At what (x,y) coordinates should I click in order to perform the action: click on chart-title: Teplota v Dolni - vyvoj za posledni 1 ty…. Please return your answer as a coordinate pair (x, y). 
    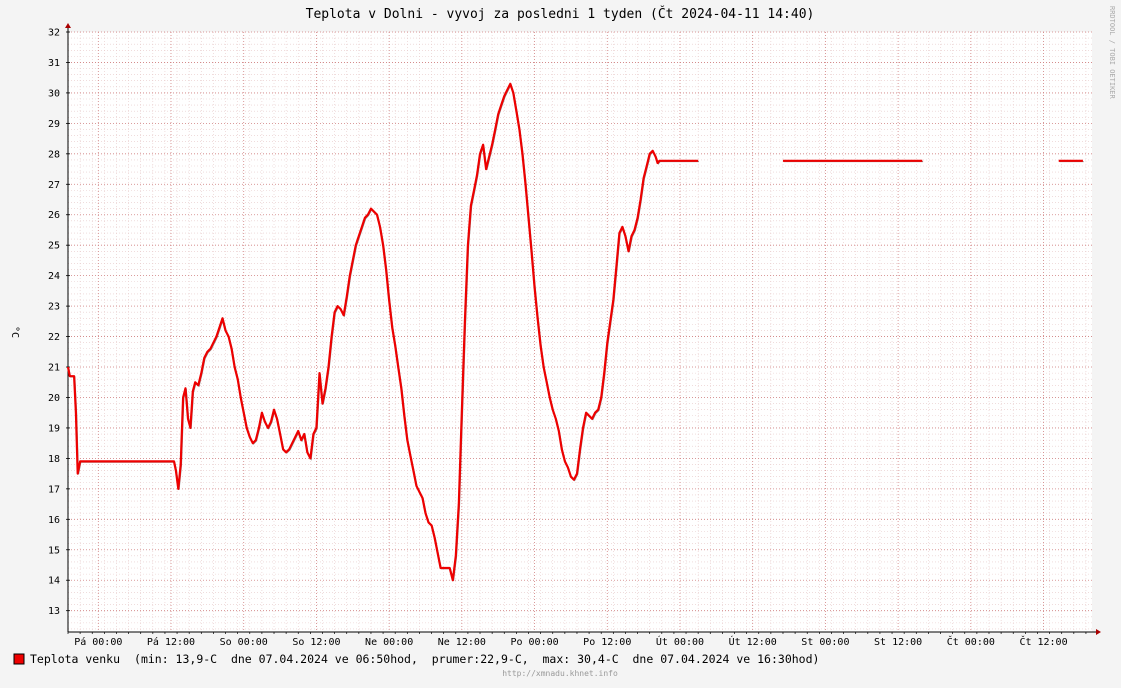
    Looking at the image, I should click on (560, 14).